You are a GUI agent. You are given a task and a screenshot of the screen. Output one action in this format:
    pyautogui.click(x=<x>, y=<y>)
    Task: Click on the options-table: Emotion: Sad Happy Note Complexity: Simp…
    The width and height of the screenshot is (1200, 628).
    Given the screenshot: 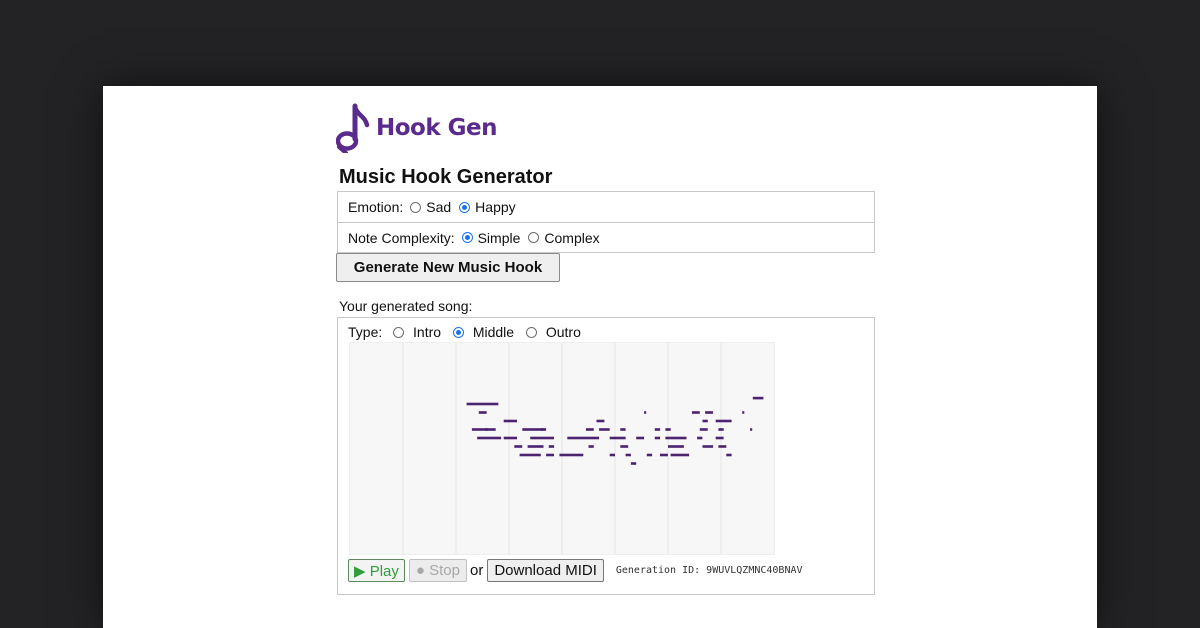 What is the action you would take?
    pyautogui.click(x=606, y=222)
    